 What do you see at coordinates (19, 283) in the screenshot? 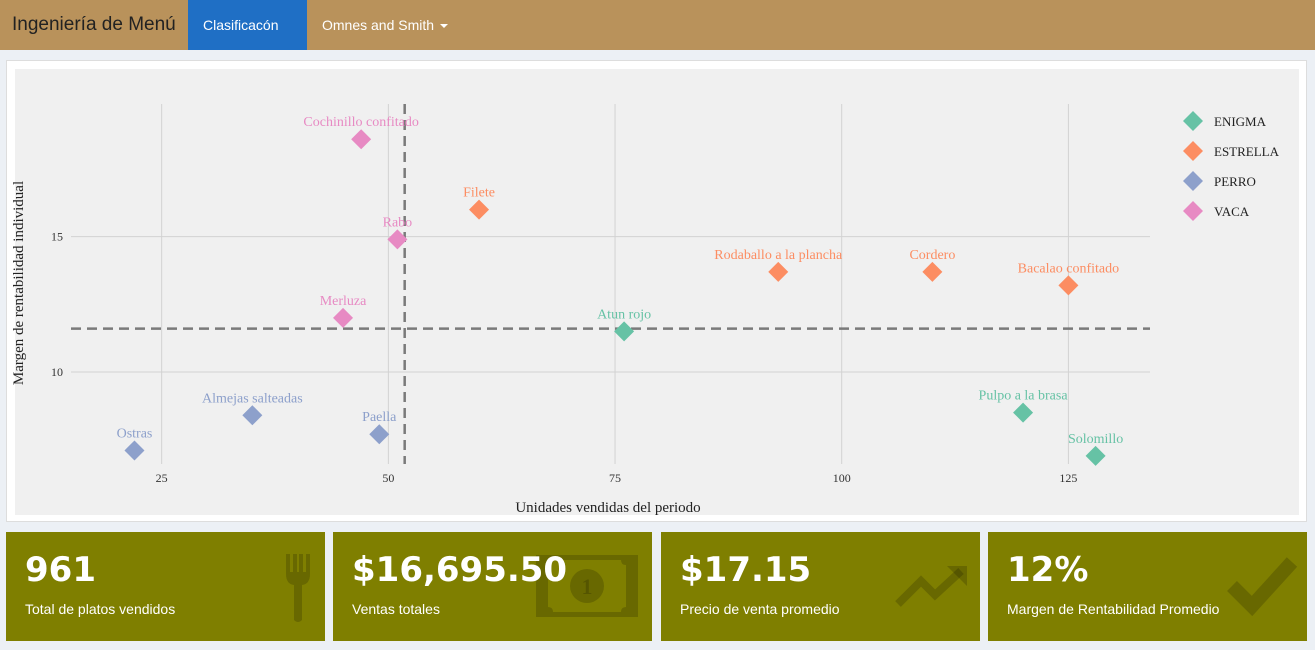
I see `y-axis-label: Margen de rentabilidad individual` at bounding box center [19, 283].